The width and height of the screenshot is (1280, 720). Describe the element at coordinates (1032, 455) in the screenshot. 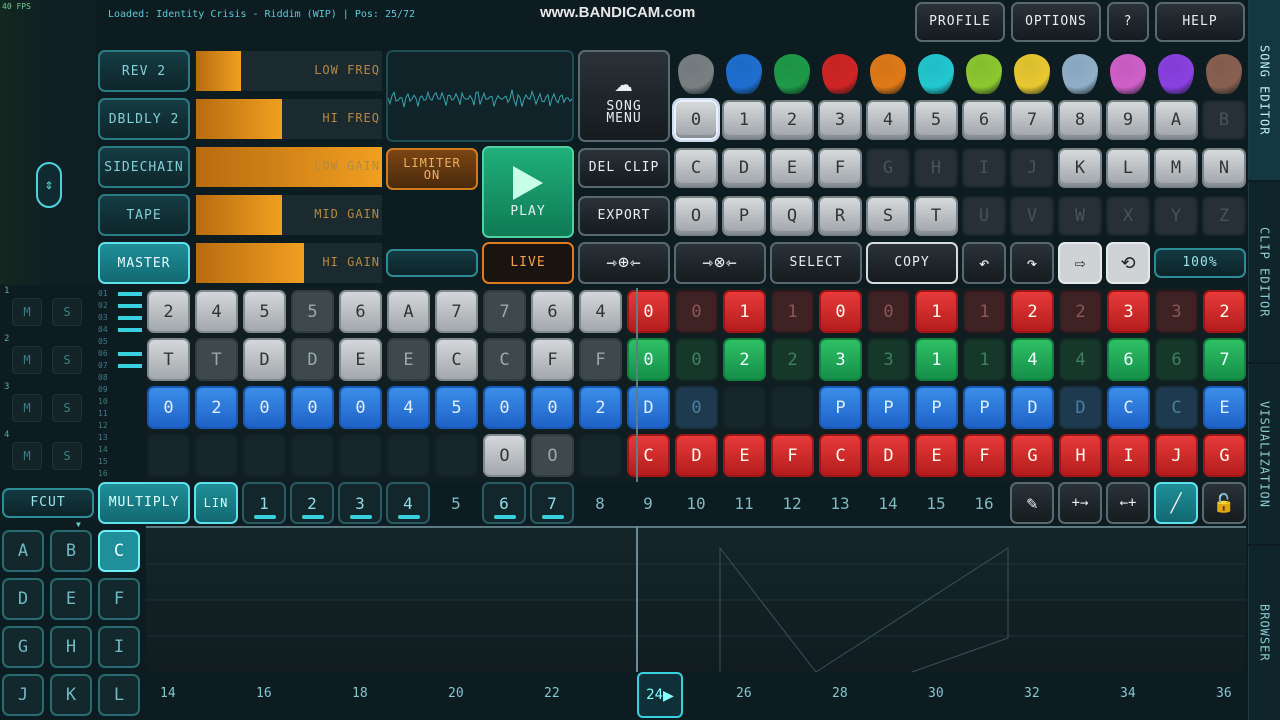

I see `clip-cell: G` at that location.